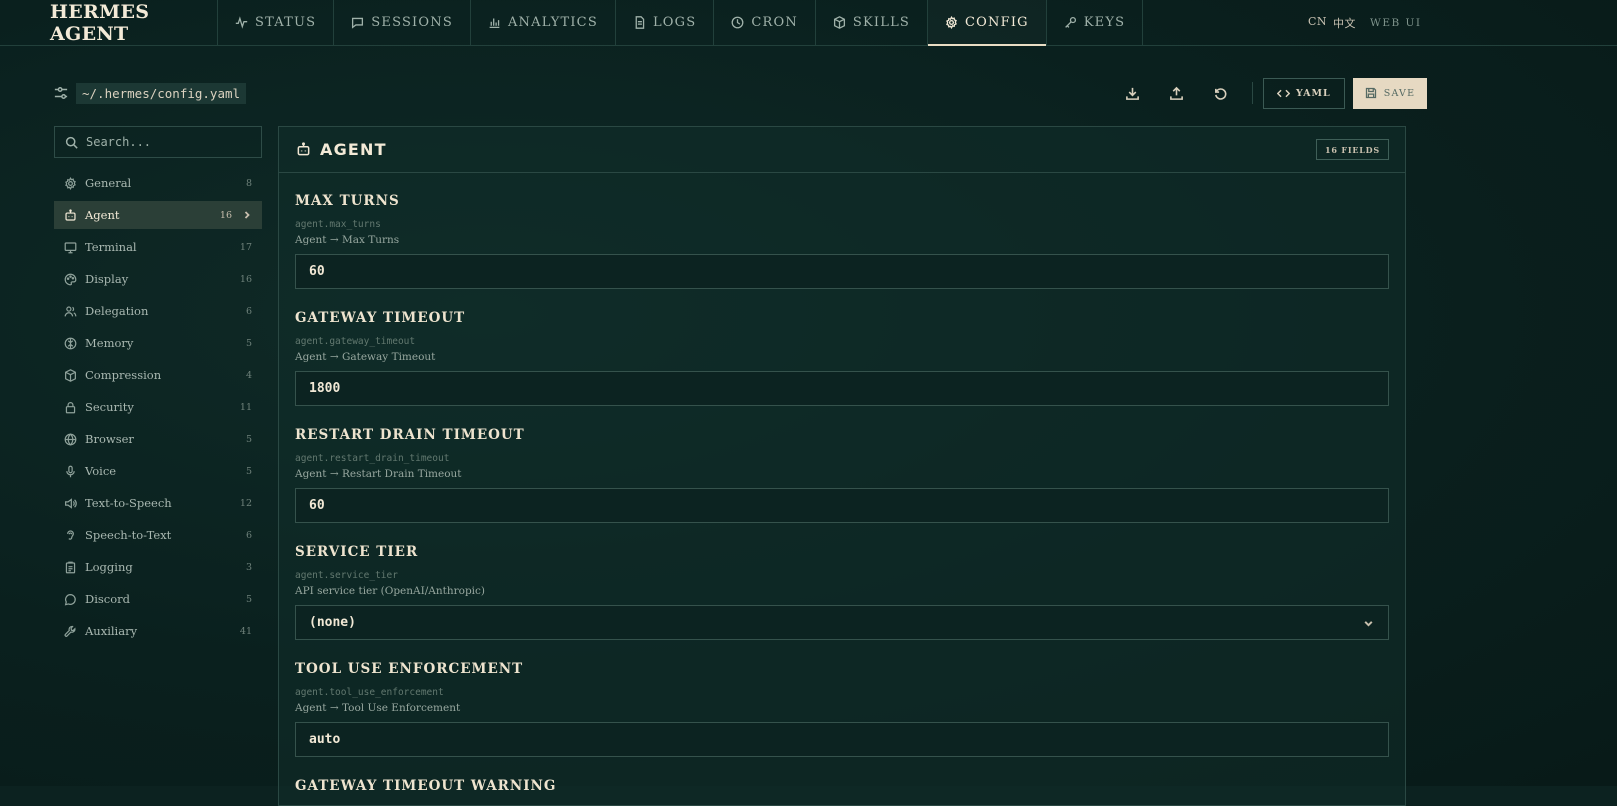 This screenshot has height=806, width=1617. Describe the element at coordinates (166, 142) in the screenshot. I see `search-input` at that location.